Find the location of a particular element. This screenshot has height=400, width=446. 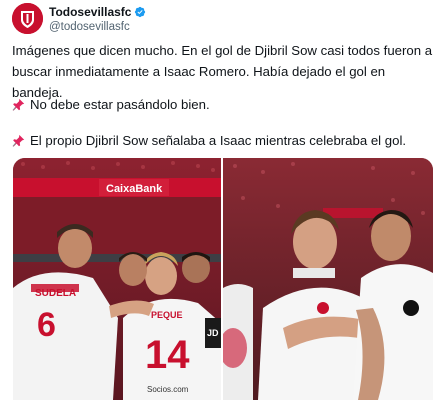

display-name: Todosevillasfc is located at coordinates (97, 12).